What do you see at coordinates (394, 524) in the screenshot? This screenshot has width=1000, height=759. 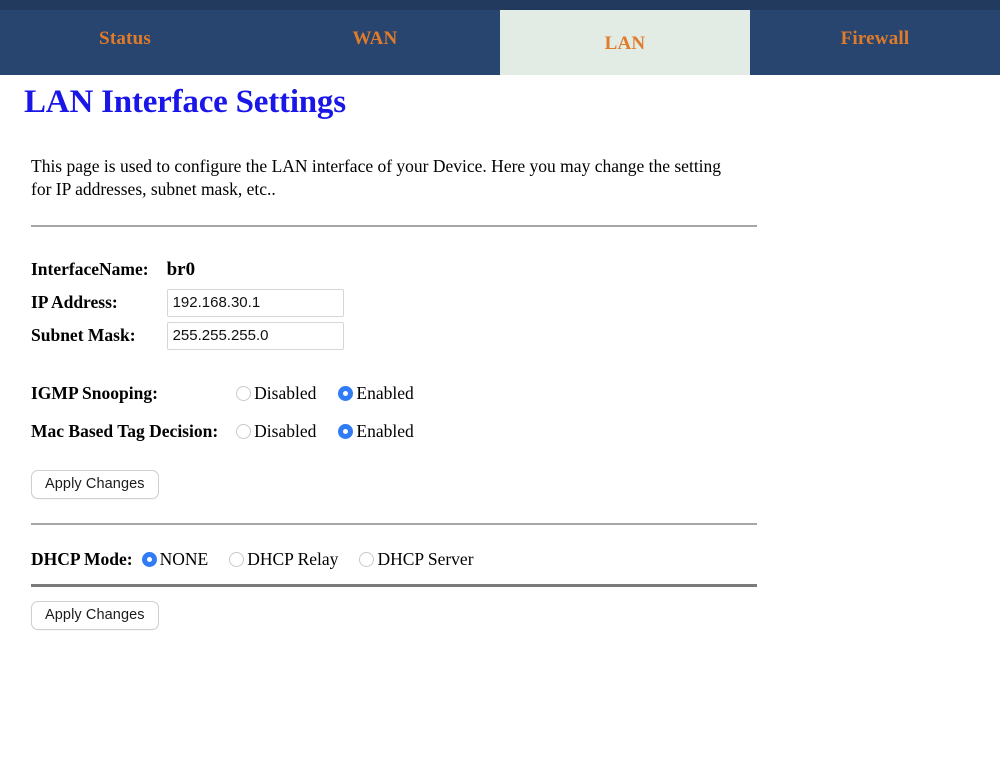 I see `divider-middle` at bounding box center [394, 524].